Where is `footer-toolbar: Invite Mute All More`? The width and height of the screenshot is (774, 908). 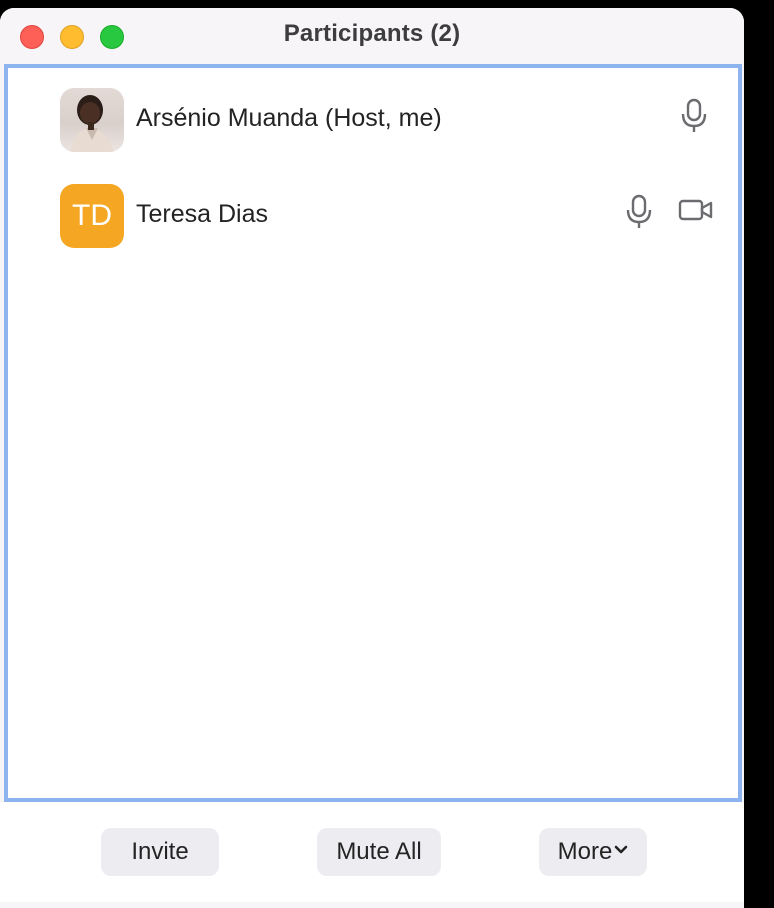
footer-toolbar: Invite Mute All More is located at coordinates (372, 852).